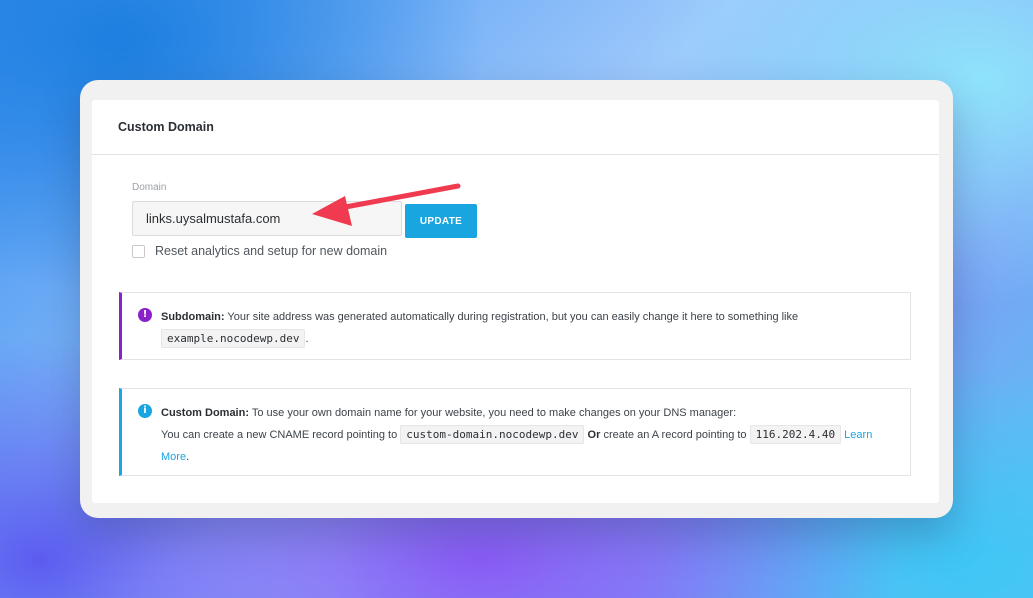 This screenshot has height=598, width=1033. I want to click on info-icon: i, so click(145, 411).